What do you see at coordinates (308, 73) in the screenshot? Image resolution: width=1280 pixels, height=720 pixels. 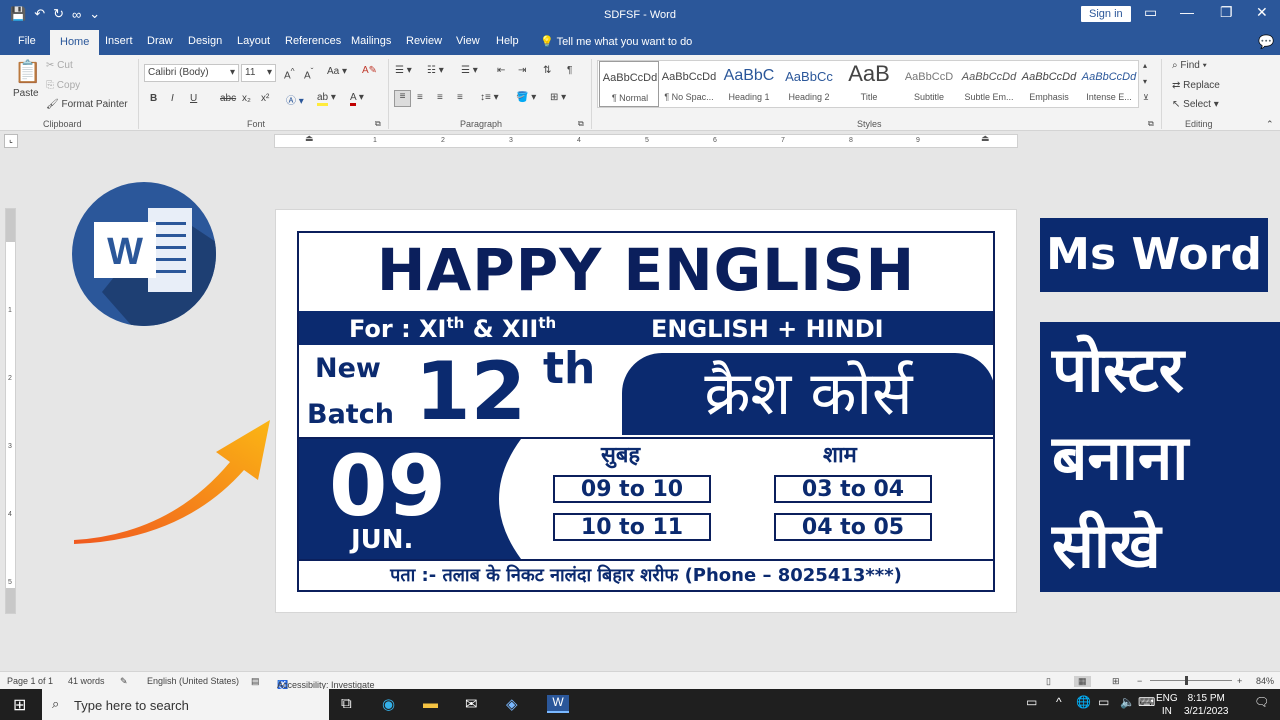 I see `shrink-font-icon: Aˇ` at bounding box center [308, 73].